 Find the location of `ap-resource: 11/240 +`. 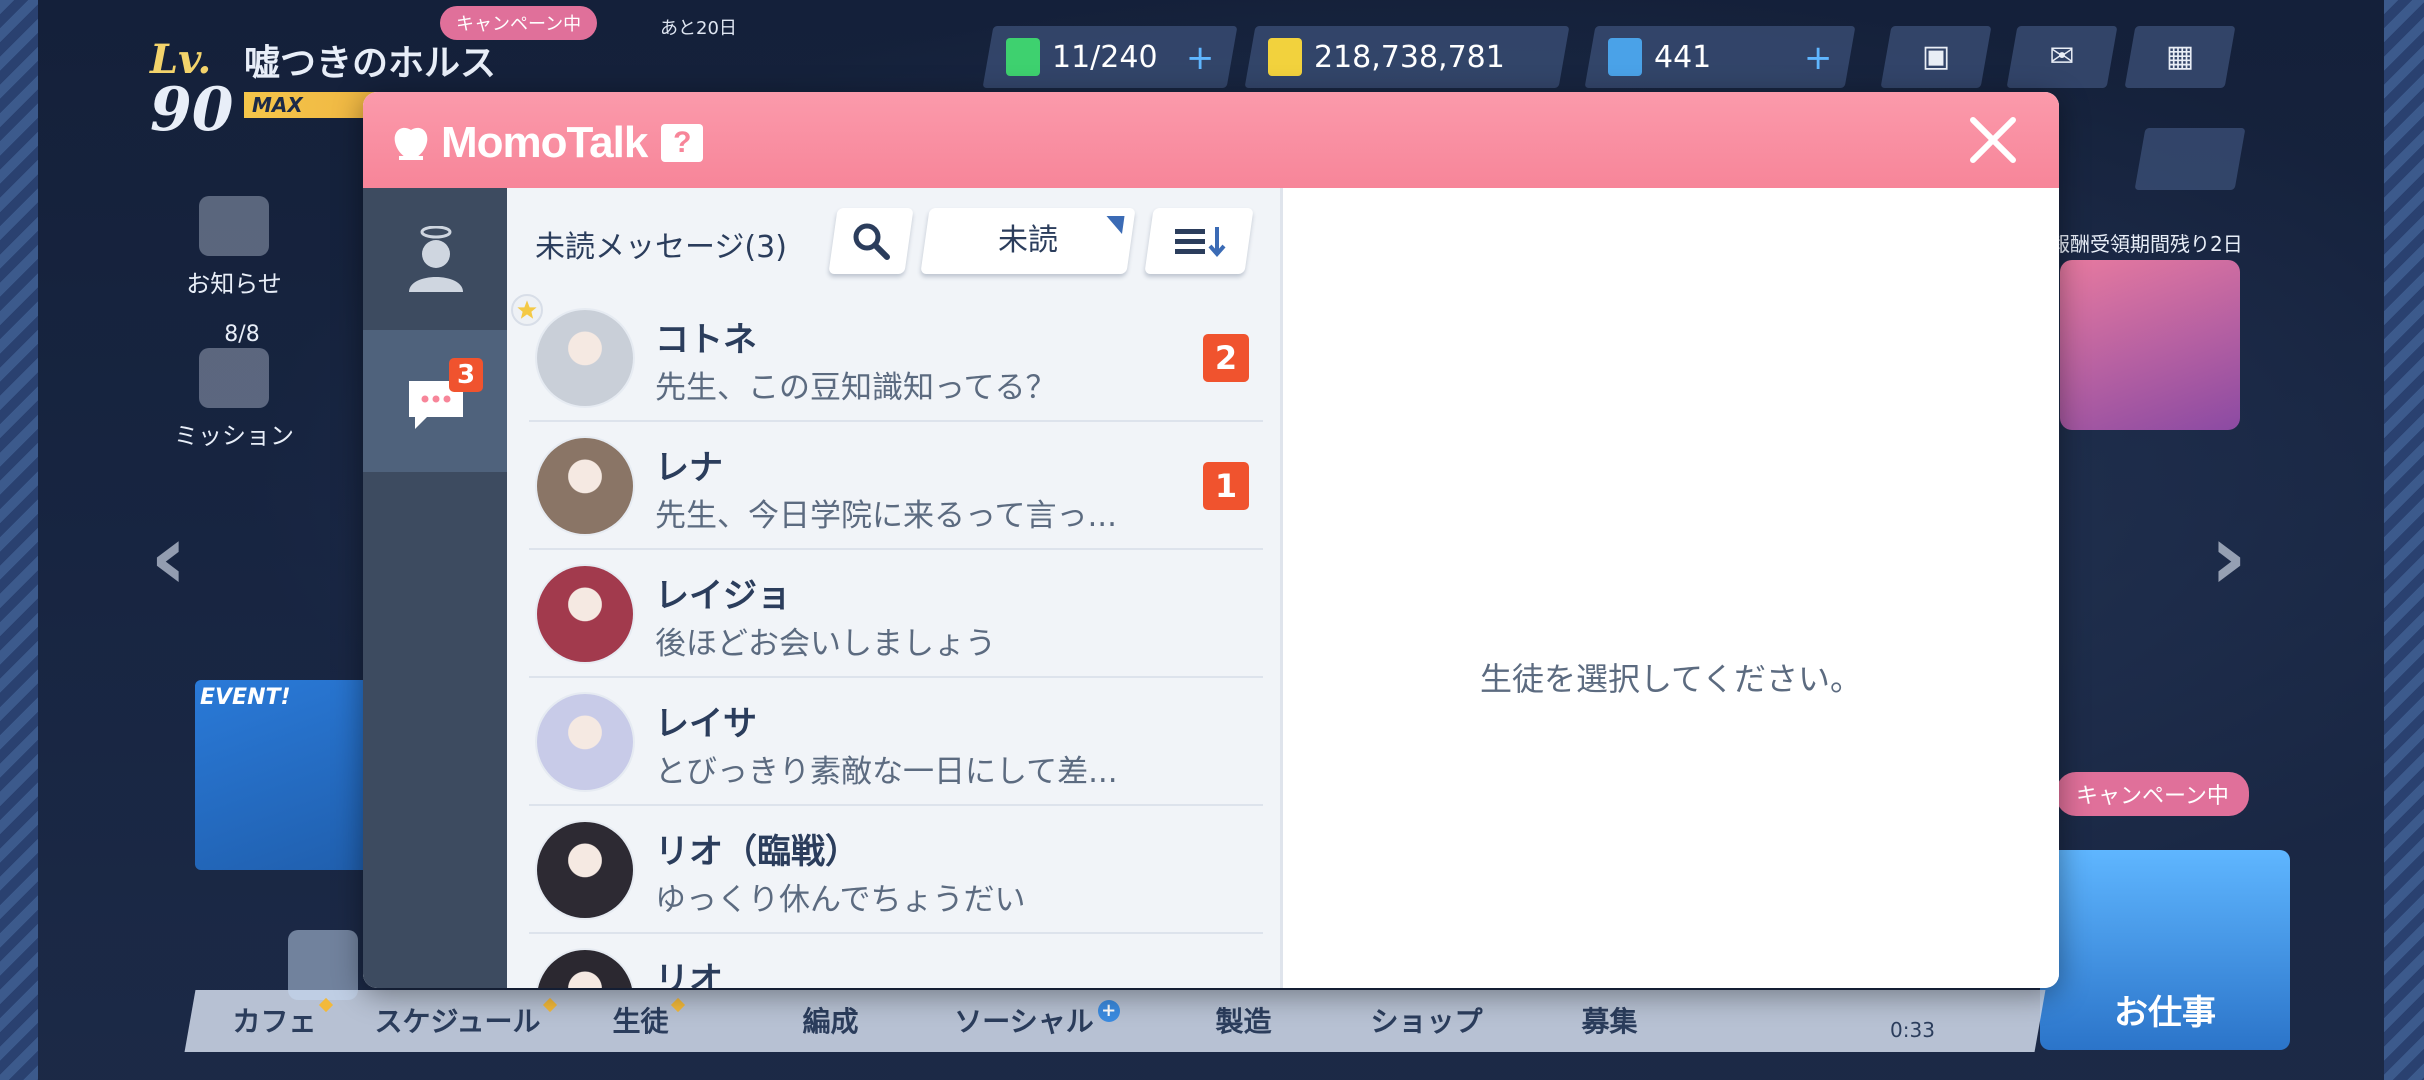

ap-resource: 11/240 + is located at coordinates (1110, 57).